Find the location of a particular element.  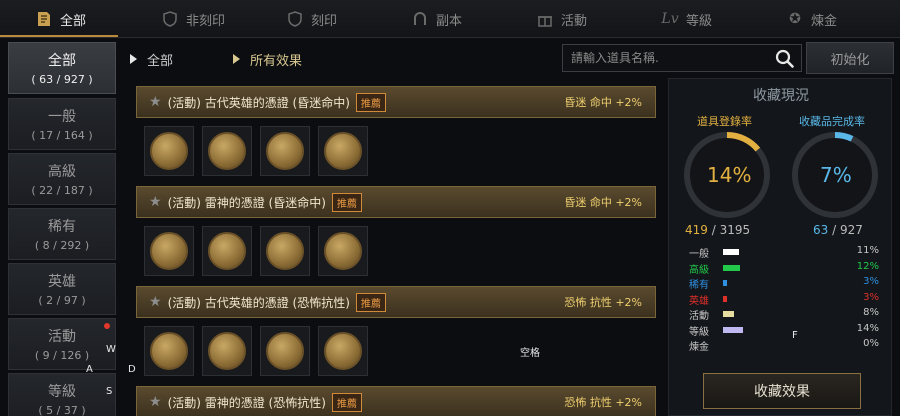

level-icon: Lv is located at coordinates (670, 19).